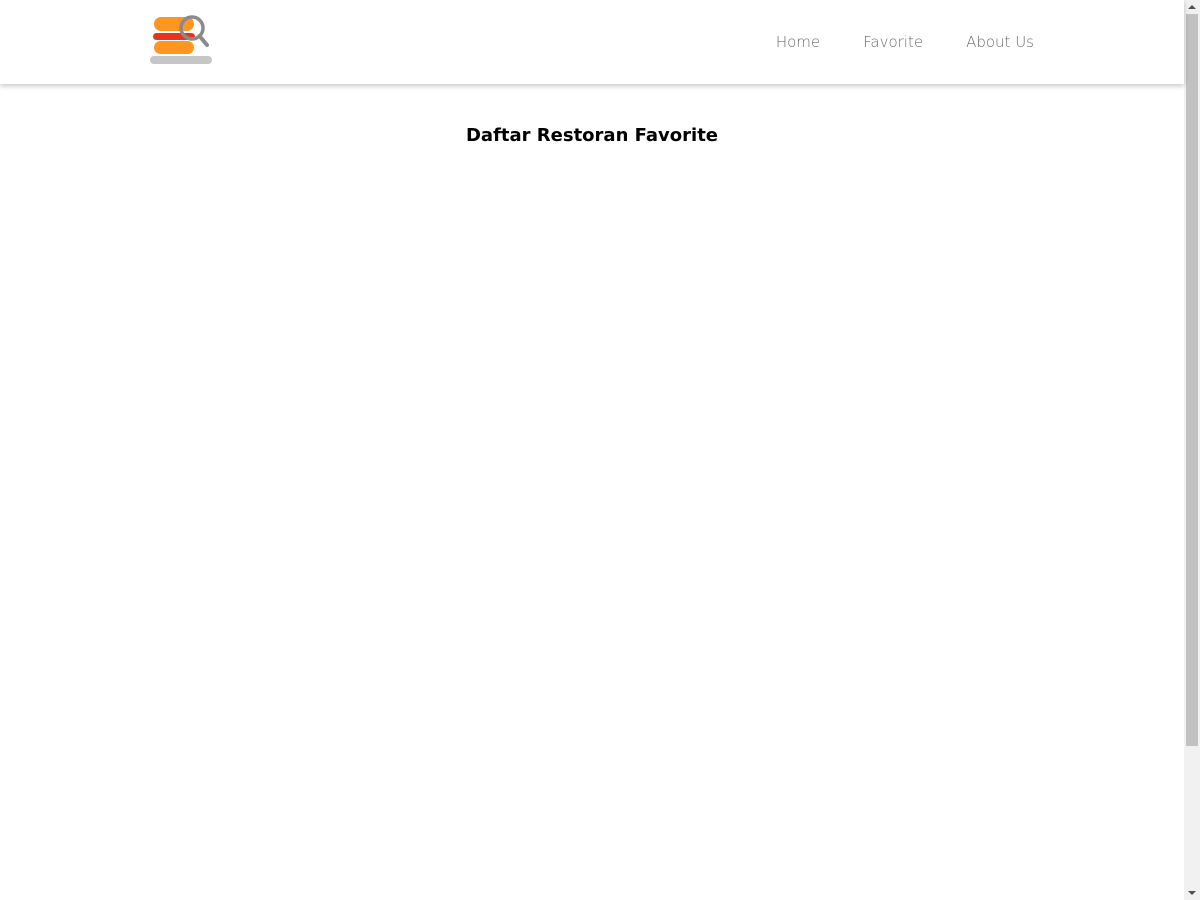  Describe the element at coordinates (181, 40) in the screenshot. I see `burger-search-logo-icon` at that location.